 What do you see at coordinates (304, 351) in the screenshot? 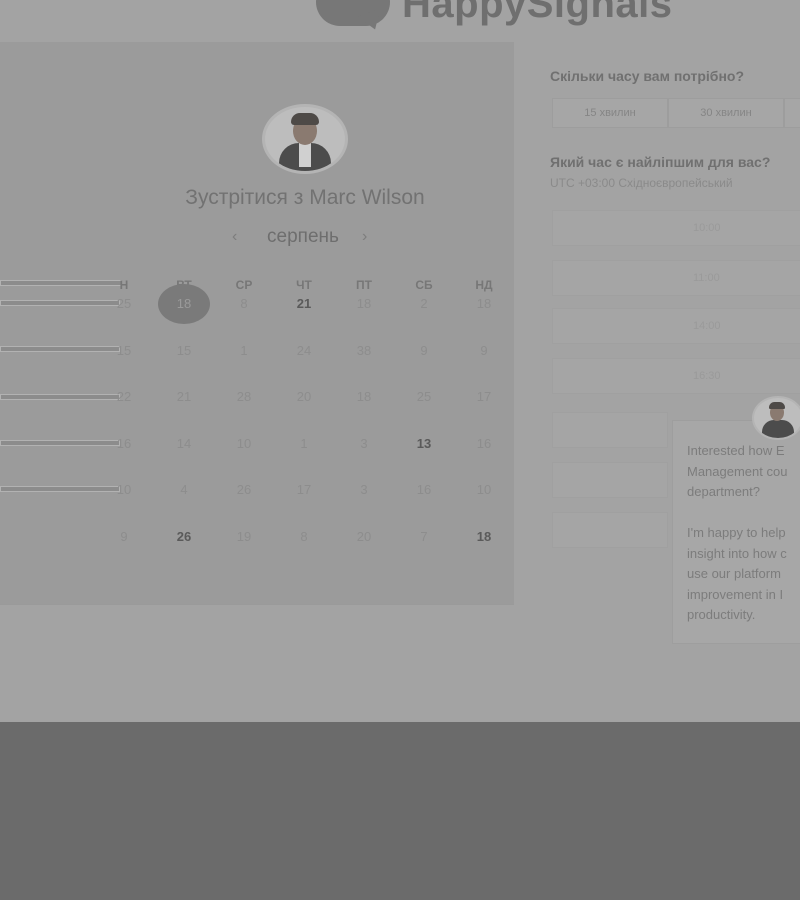
I see `calendar-day: 24` at bounding box center [304, 351].